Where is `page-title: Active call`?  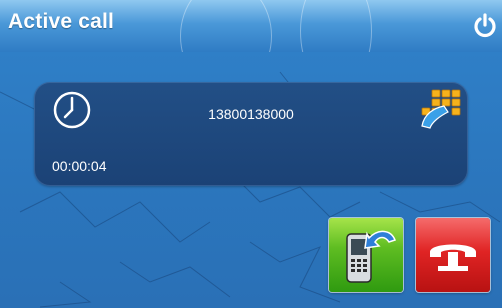
page-title: Active call is located at coordinates (61, 21).